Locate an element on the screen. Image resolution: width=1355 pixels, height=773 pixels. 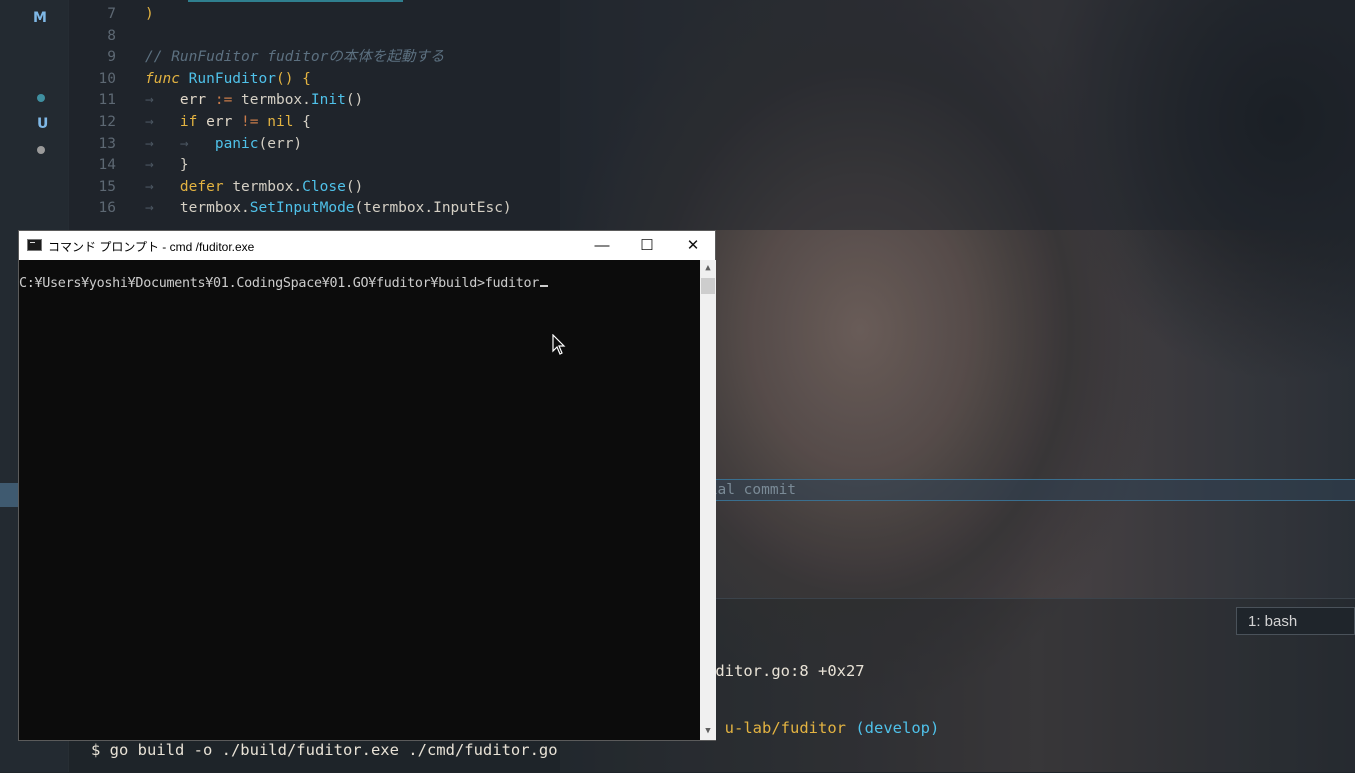
code-line: 15 → defer termbox.Close() is located at coordinates (216, 187).